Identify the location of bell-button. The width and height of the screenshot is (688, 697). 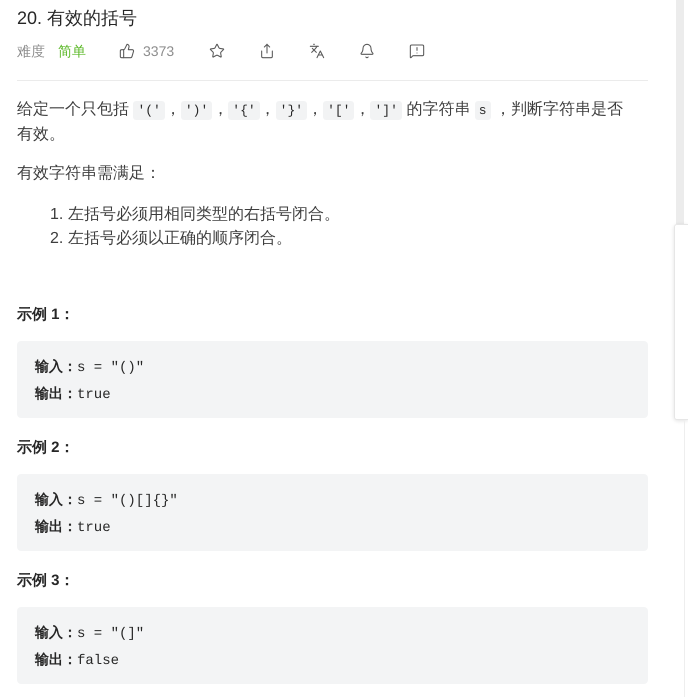
(367, 51).